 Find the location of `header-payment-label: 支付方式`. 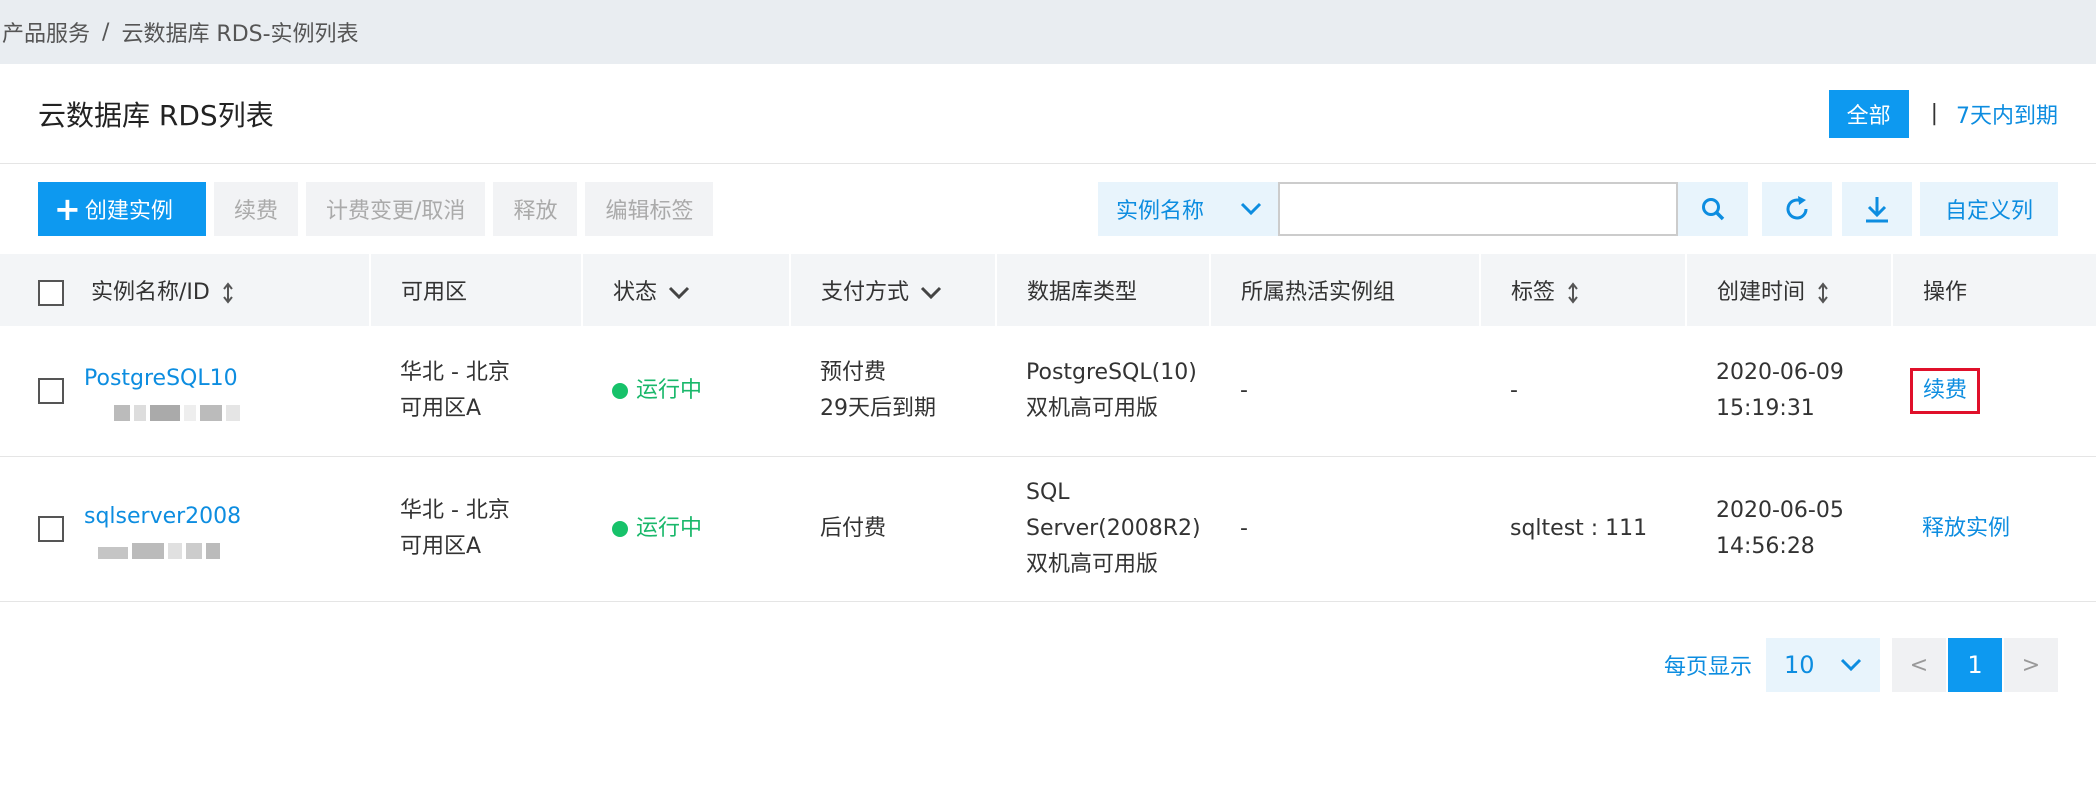

header-payment-label: 支付方式 is located at coordinates (865, 292).